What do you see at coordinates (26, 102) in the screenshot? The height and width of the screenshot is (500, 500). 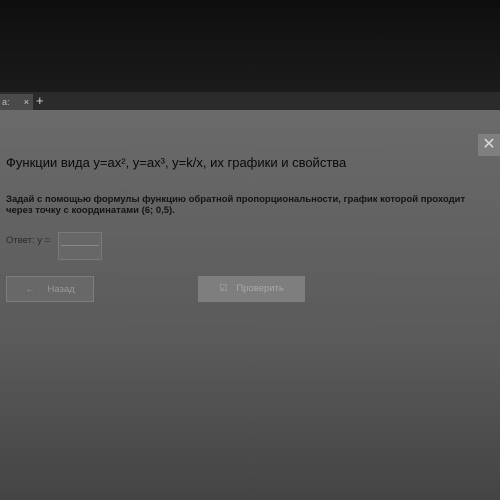 I see `tab-close-icon: ×` at bounding box center [26, 102].